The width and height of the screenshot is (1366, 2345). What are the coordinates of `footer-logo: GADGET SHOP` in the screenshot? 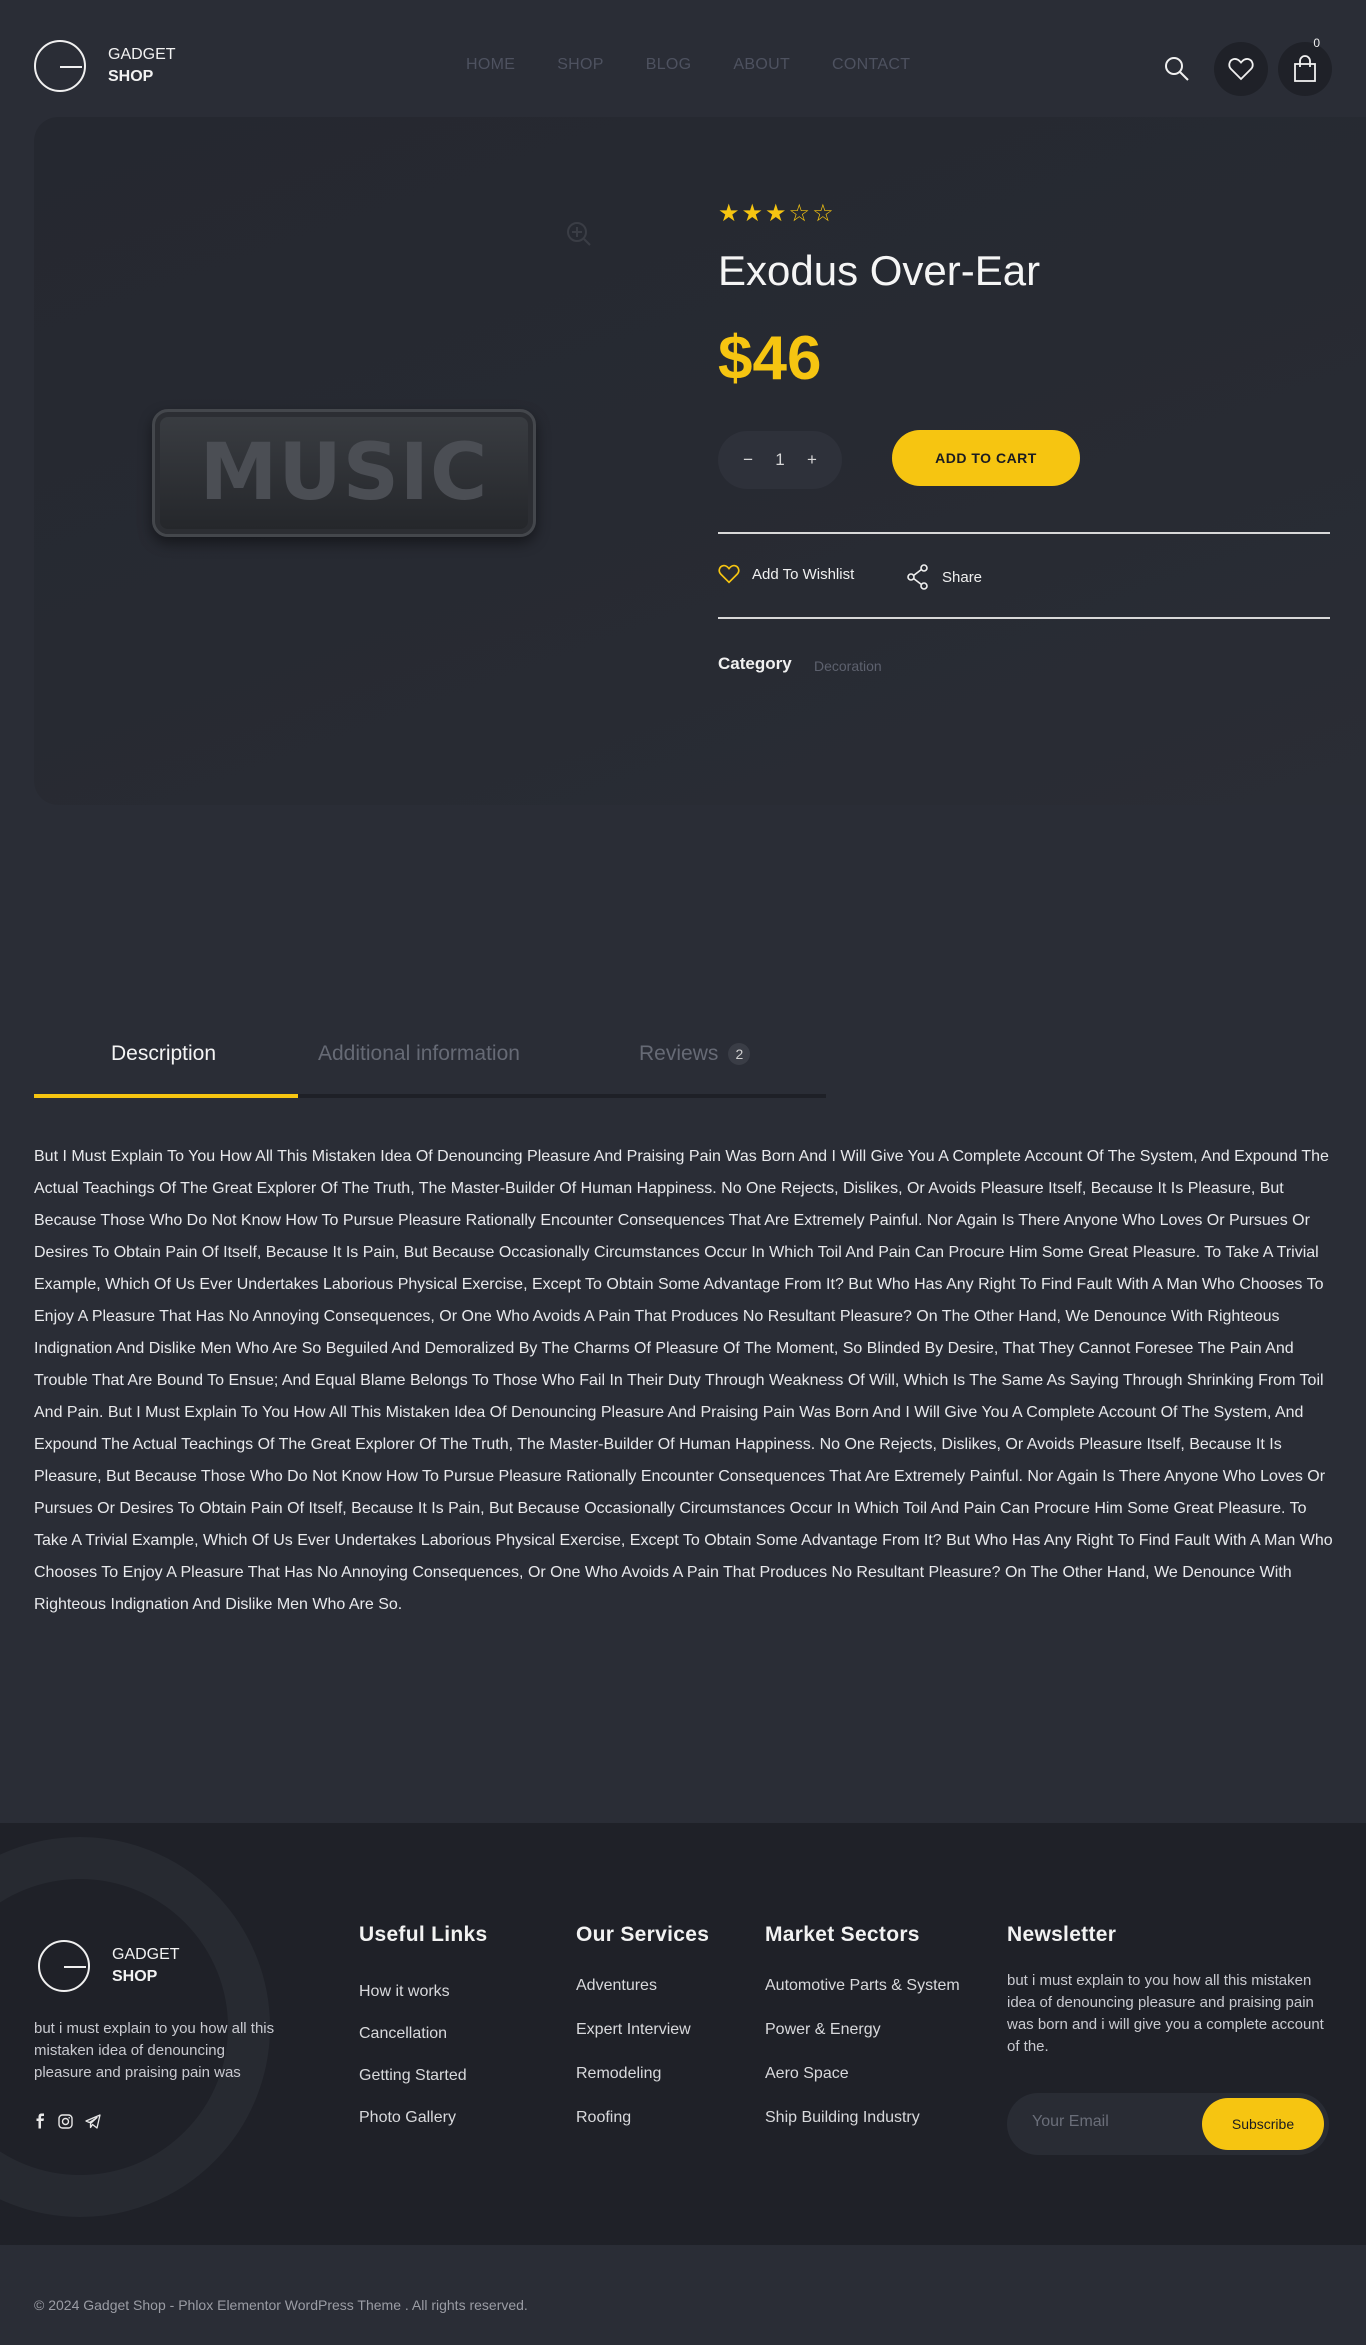 It's located at (109, 1966).